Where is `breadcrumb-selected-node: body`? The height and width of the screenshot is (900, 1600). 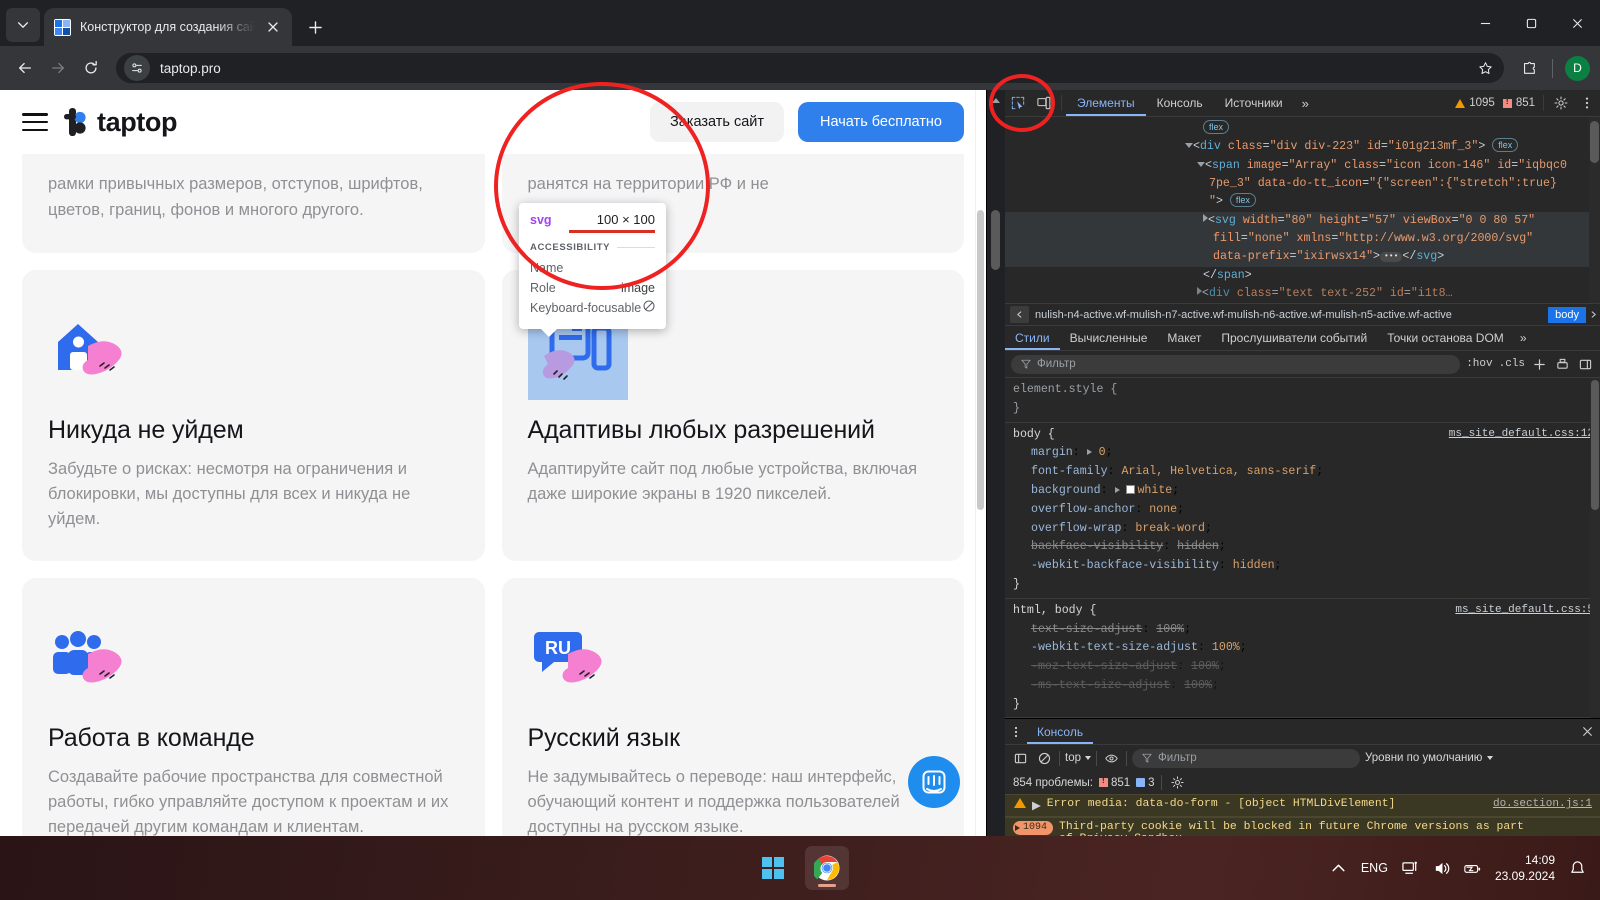 breadcrumb-selected-node: body is located at coordinates (1567, 314).